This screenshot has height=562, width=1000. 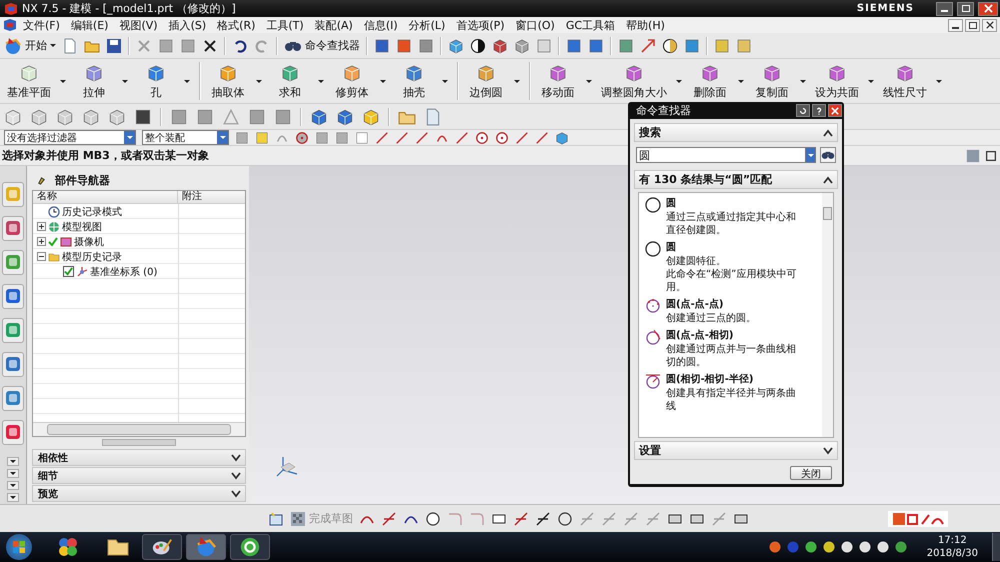 I want to click on menu-item: 格式(R), so click(x=236, y=25).